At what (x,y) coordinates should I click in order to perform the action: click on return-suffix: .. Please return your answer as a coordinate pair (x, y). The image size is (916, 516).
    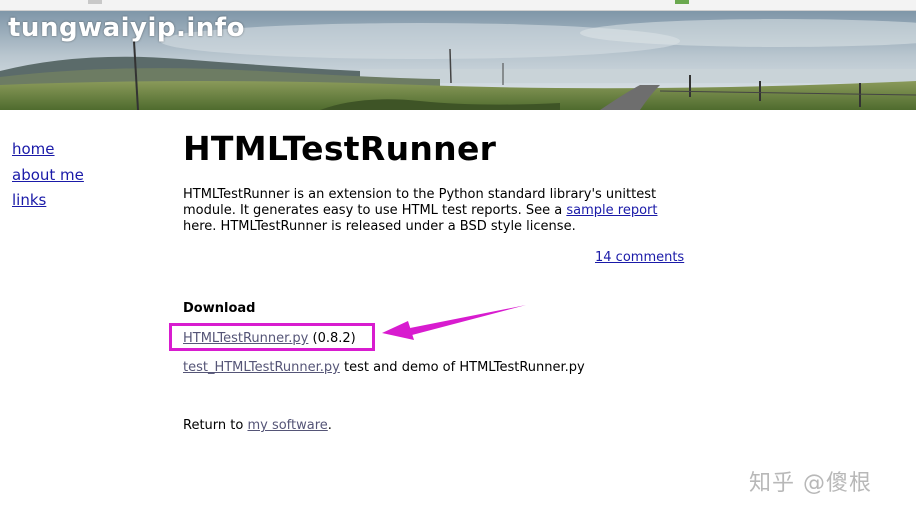
    Looking at the image, I should click on (329, 425).